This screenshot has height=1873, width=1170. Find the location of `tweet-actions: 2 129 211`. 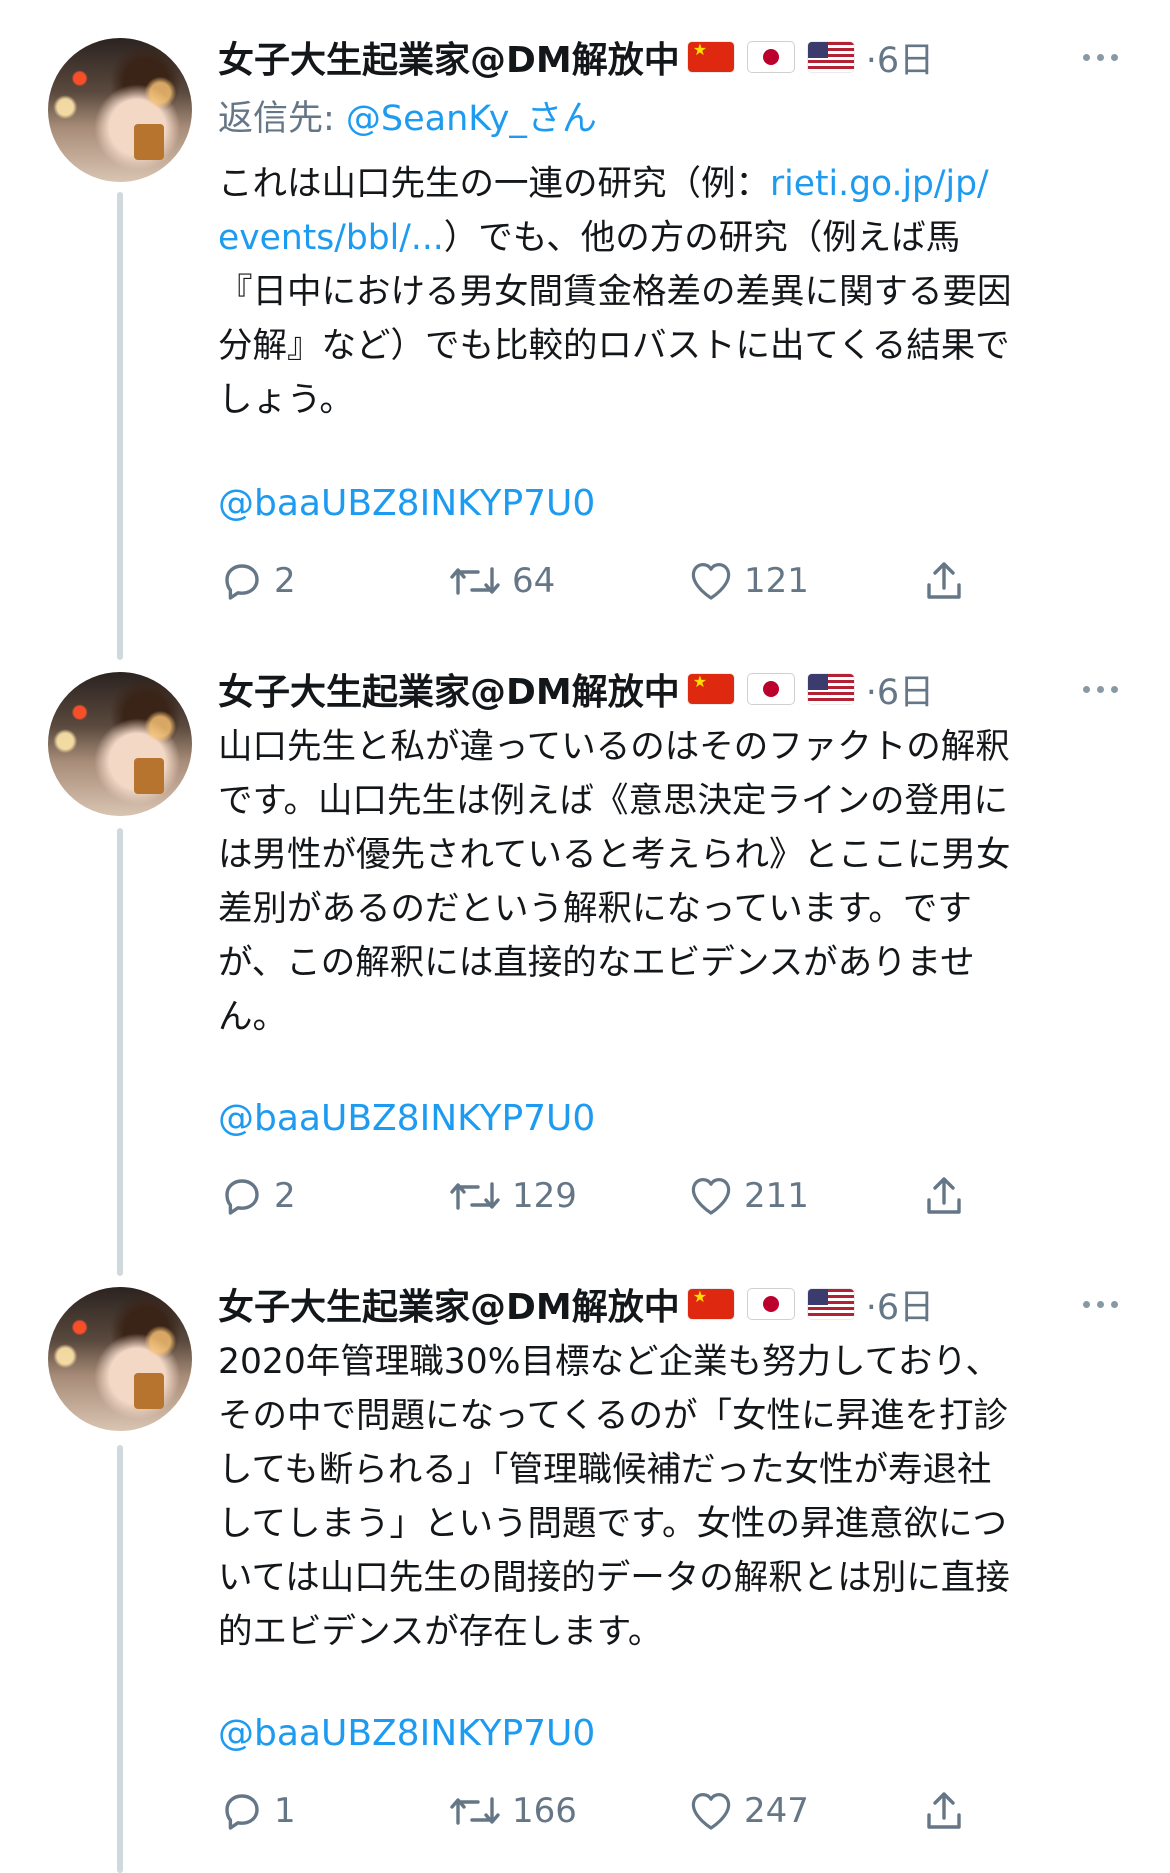

tweet-actions: 2 129 211 is located at coordinates (598, 1196).